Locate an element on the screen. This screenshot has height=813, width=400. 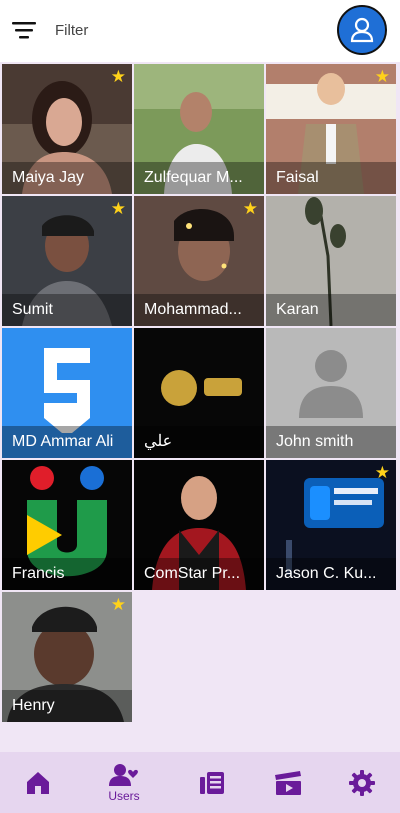
nav-users: Users is located at coordinates (124, 782).